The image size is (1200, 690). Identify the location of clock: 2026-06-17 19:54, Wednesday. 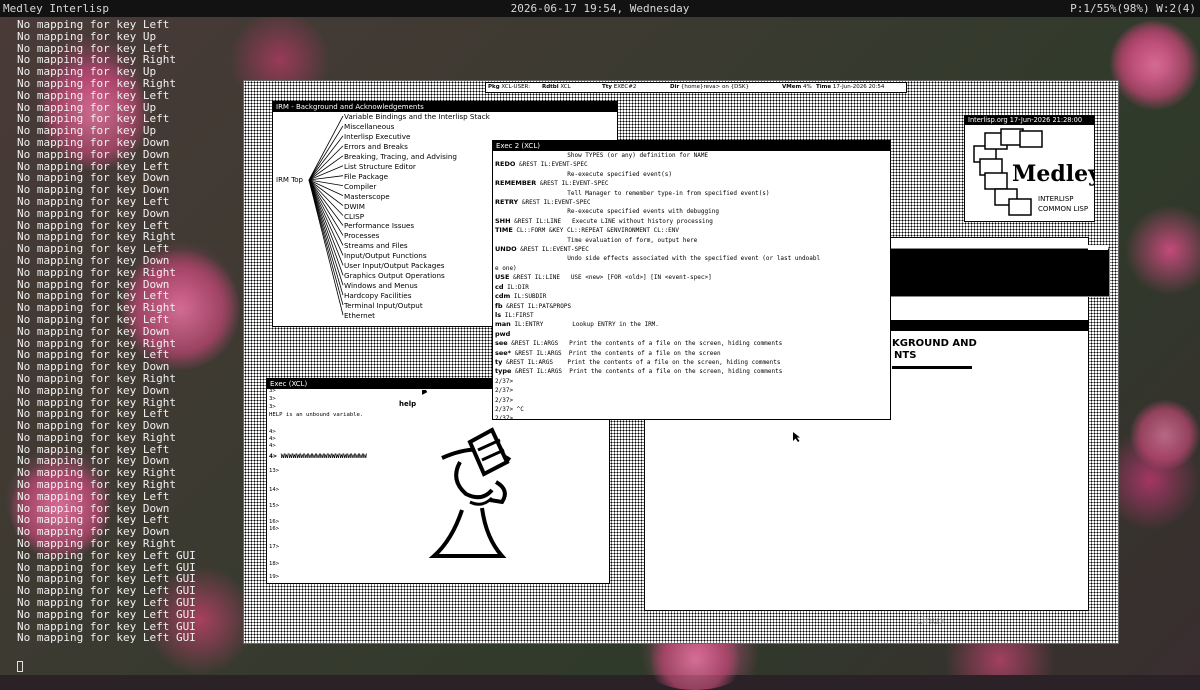
(600, 8).